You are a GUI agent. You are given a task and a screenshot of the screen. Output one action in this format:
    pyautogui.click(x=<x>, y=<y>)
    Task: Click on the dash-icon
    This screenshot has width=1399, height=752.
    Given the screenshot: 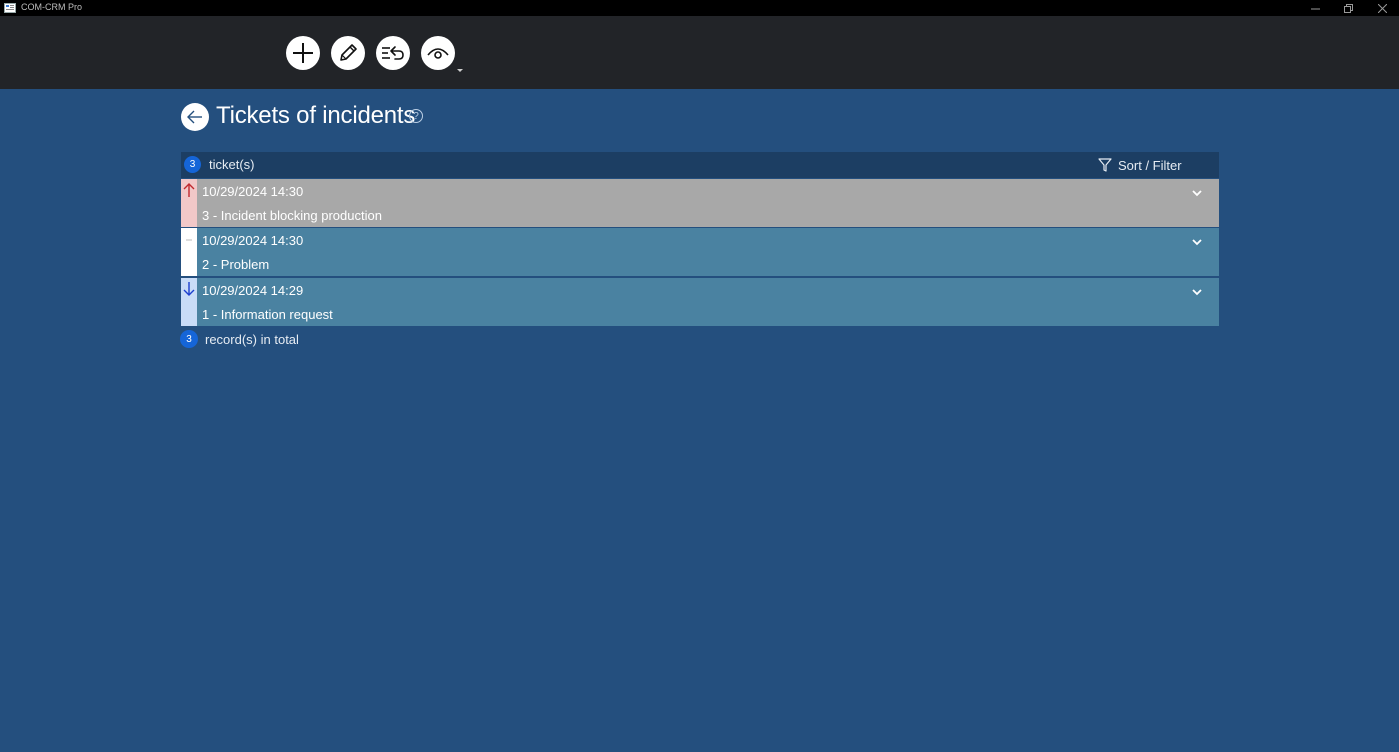 What is the action you would take?
    pyautogui.click(x=189, y=240)
    